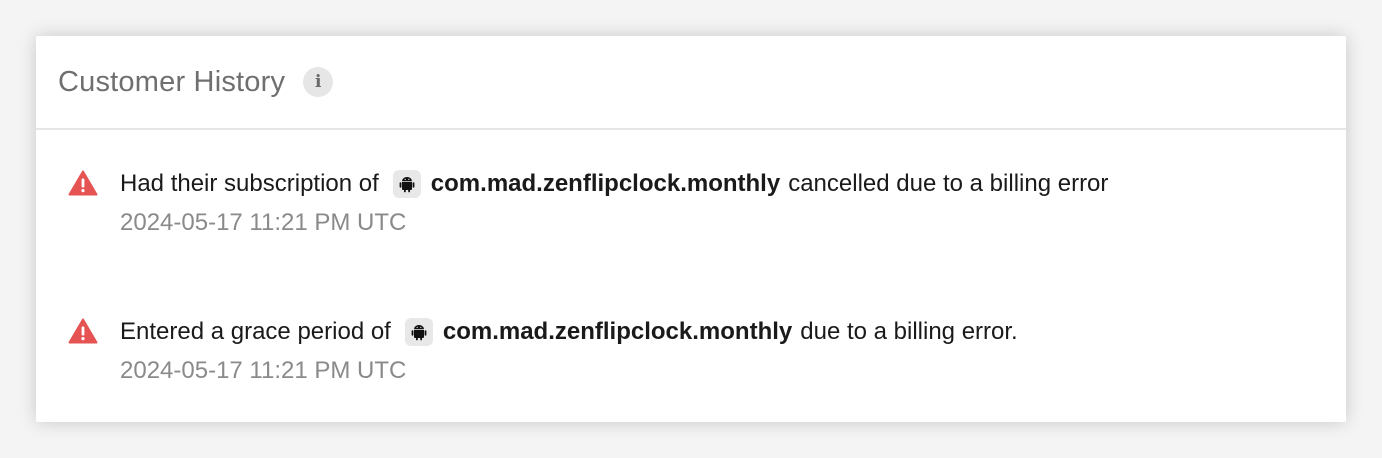 The width and height of the screenshot is (1382, 458). I want to click on event-suffix: cancelled due to a billing error, so click(948, 183).